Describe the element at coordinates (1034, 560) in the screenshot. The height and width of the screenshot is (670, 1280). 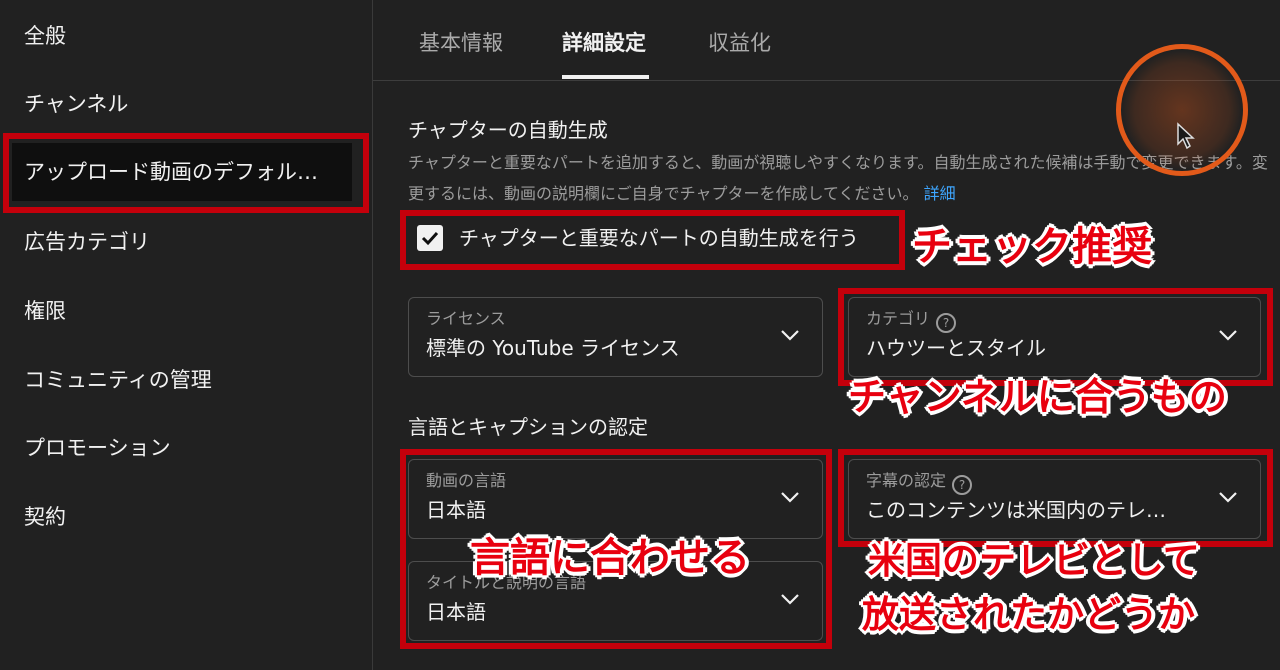
I see `annotation-tv-line1: 米国のテレビとして` at that location.